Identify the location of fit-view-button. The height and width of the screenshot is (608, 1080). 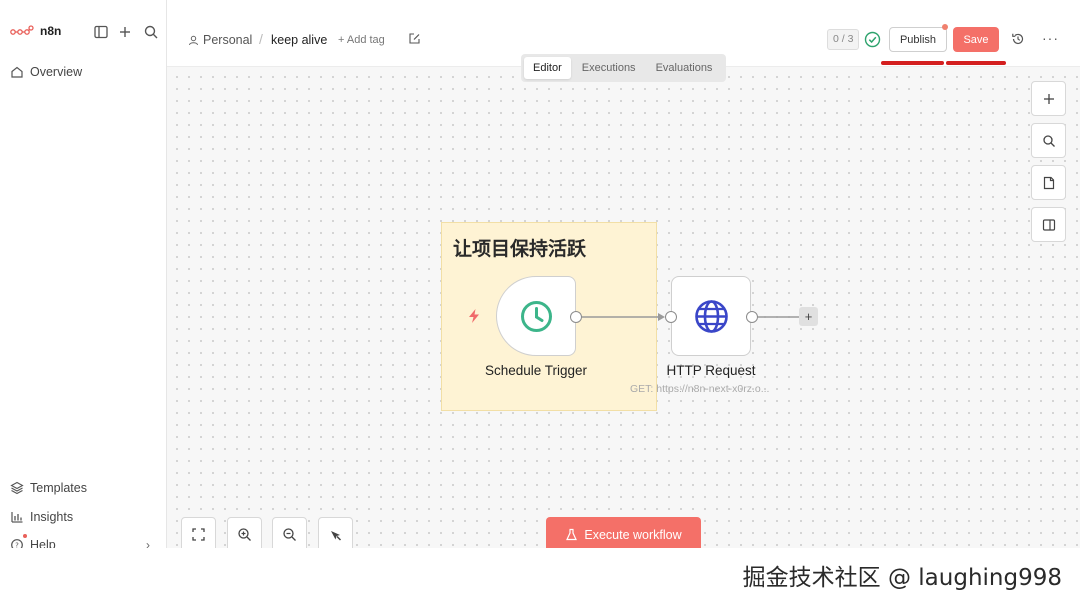
(198, 534).